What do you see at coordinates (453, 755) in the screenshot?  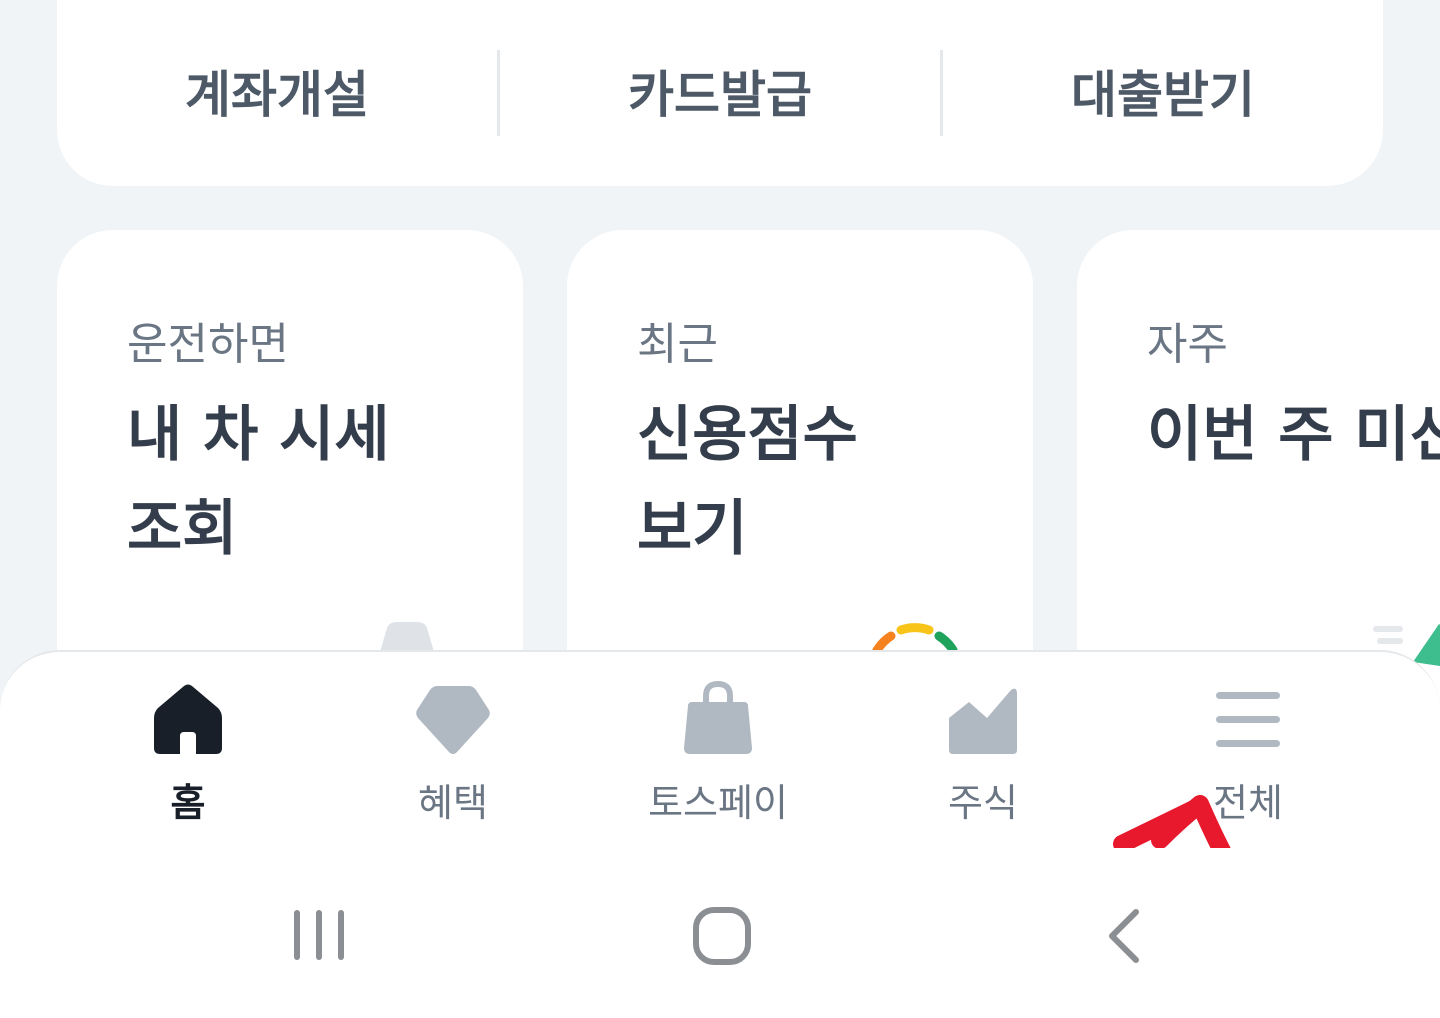 I see `tab-benefits: 혜택` at bounding box center [453, 755].